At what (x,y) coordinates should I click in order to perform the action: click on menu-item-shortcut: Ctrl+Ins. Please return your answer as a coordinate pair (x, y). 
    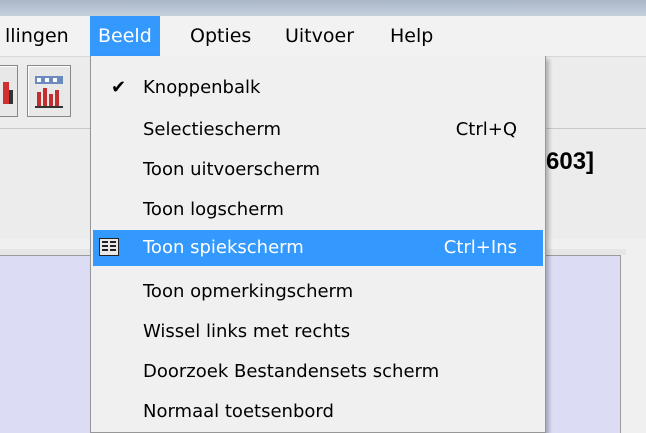
    Looking at the image, I should click on (480, 247).